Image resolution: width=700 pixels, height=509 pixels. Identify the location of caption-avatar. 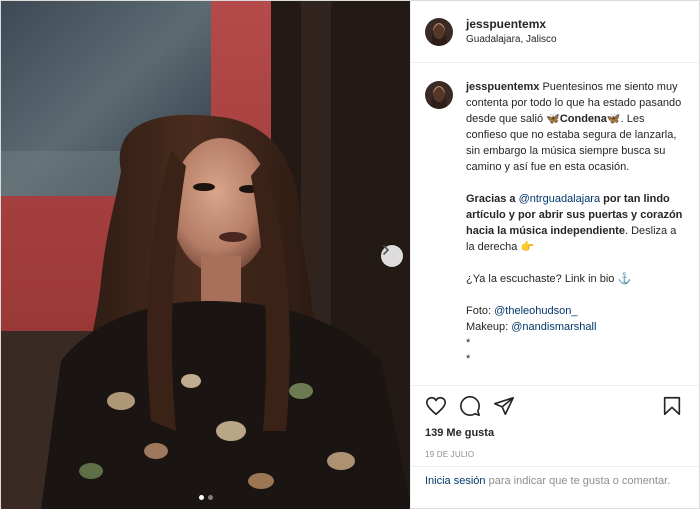
(439, 95).